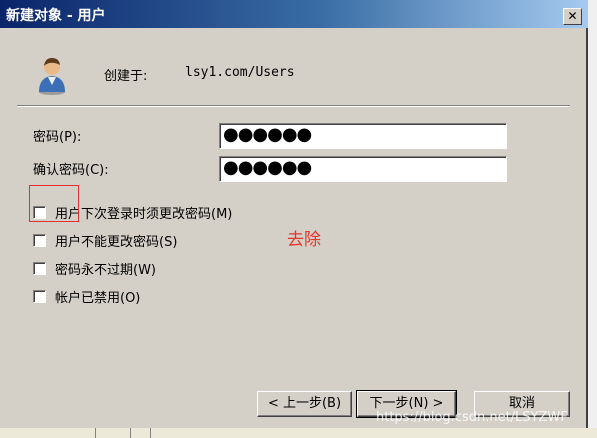  I want to click on close-button: ✕, so click(572, 16).